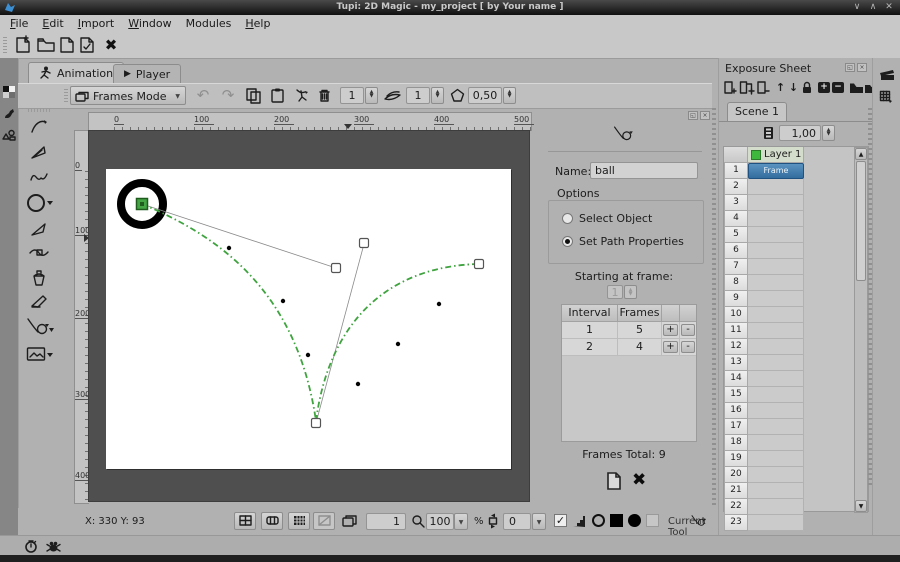 This screenshot has height=562, width=900. What do you see at coordinates (886, 97) in the screenshot?
I see `exposure-dock-button` at bounding box center [886, 97].